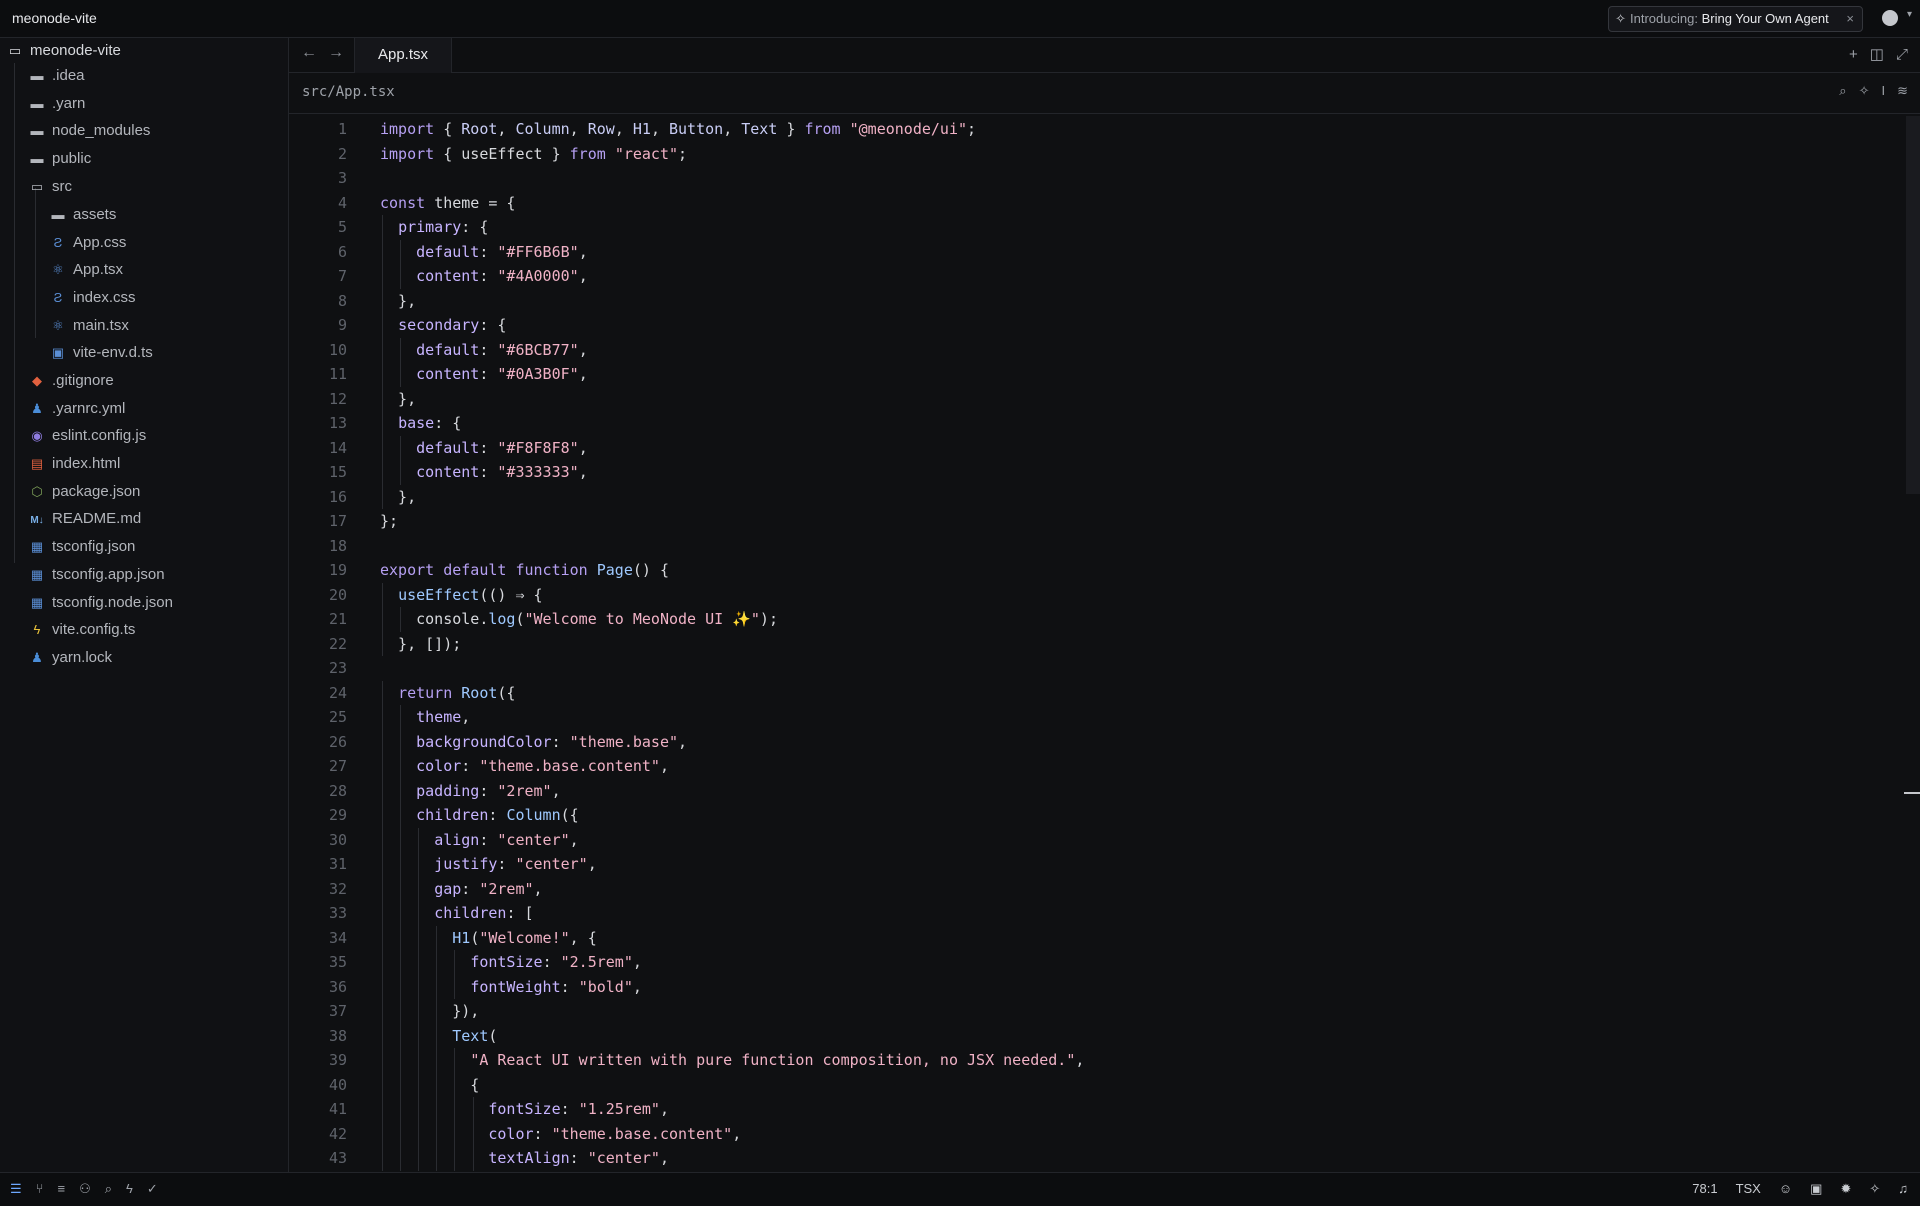 Image resolution: width=1920 pixels, height=1206 pixels. I want to click on code-line: 30 align: "center",, so click(434, 840).